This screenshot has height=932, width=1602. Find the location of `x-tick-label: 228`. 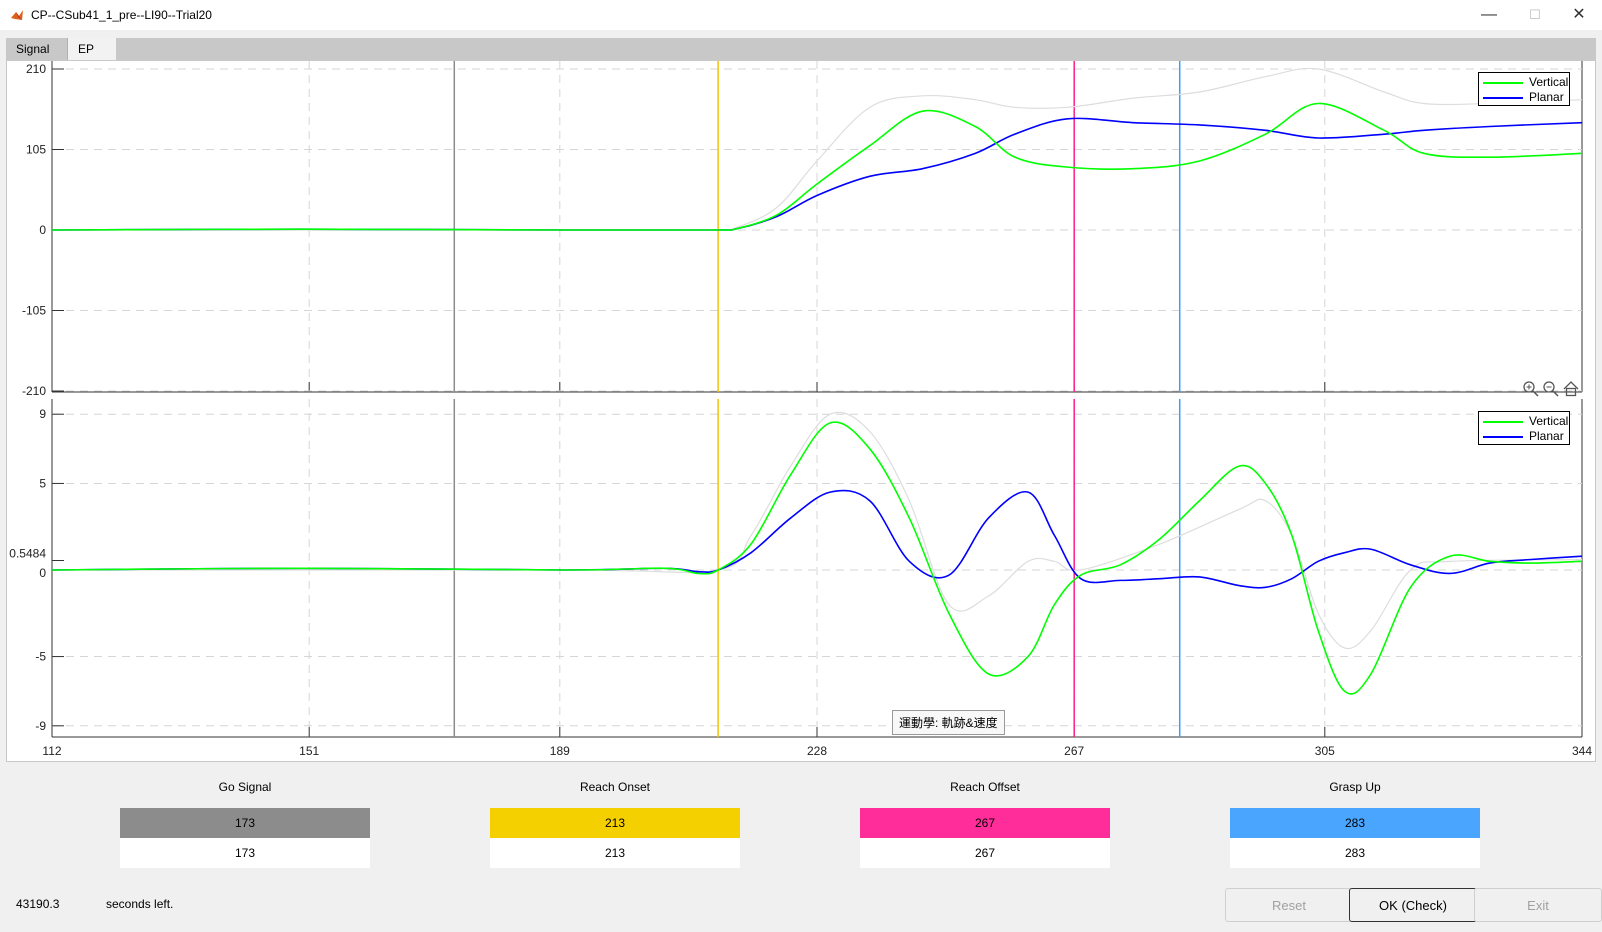

x-tick-label: 228 is located at coordinates (817, 751).